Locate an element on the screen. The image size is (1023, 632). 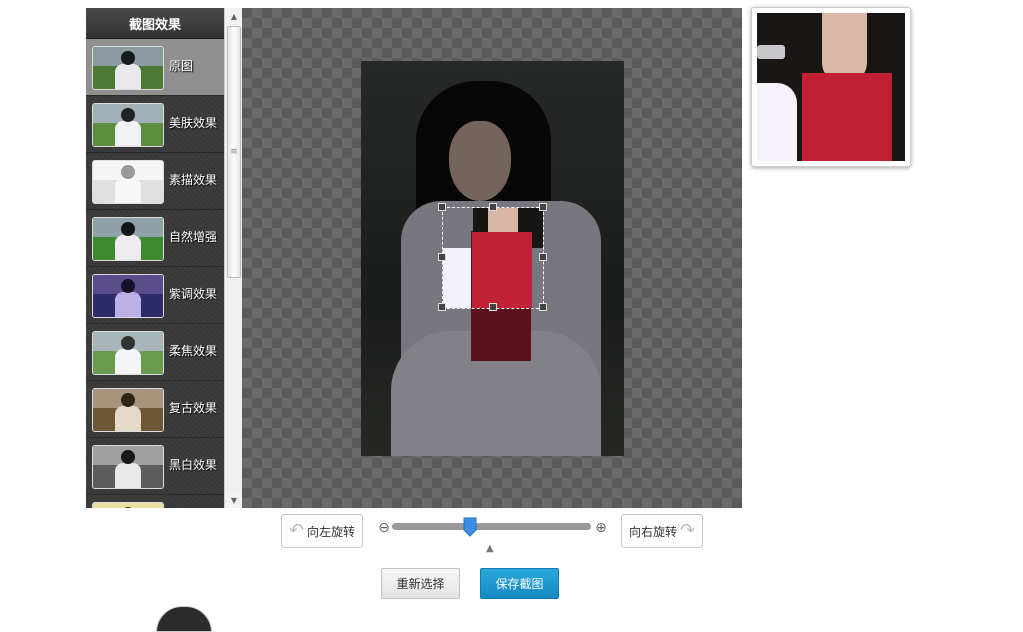
rotate-left-label: 向左旋转 is located at coordinates (331, 531).